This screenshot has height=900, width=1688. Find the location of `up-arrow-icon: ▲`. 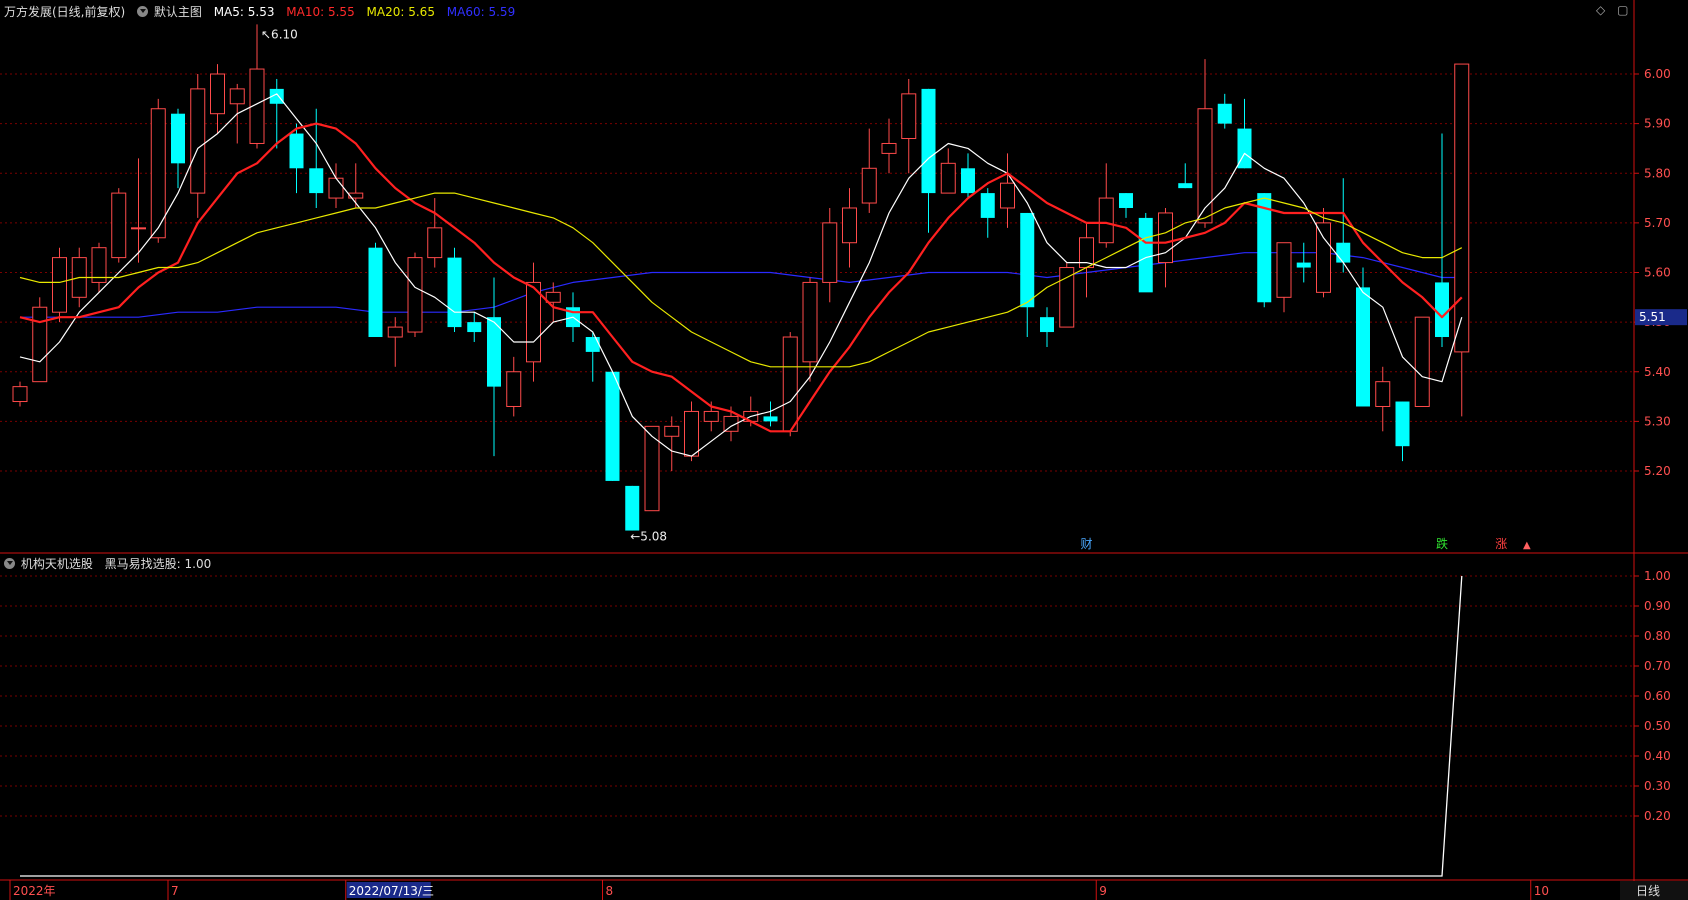

up-arrow-icon: ▲ is located at coordinates (1527, 545).